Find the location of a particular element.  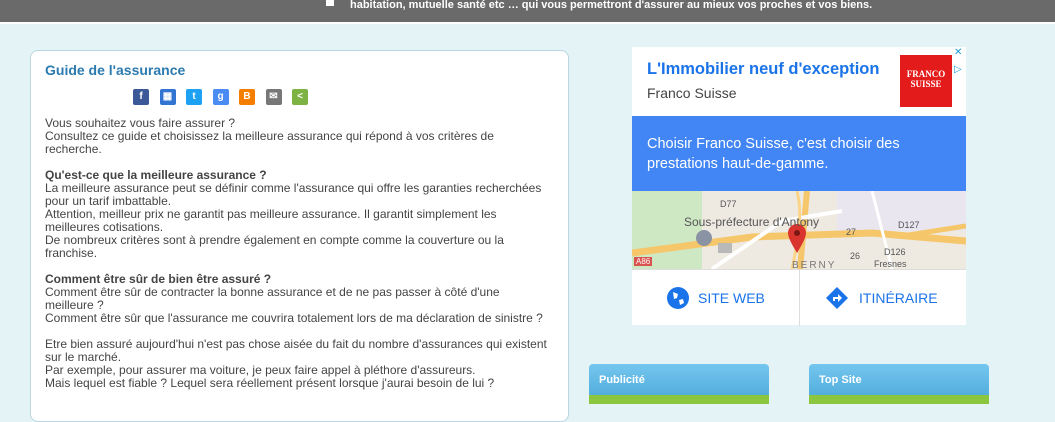

map-label: BERNY is located at coordinates (814, 264).